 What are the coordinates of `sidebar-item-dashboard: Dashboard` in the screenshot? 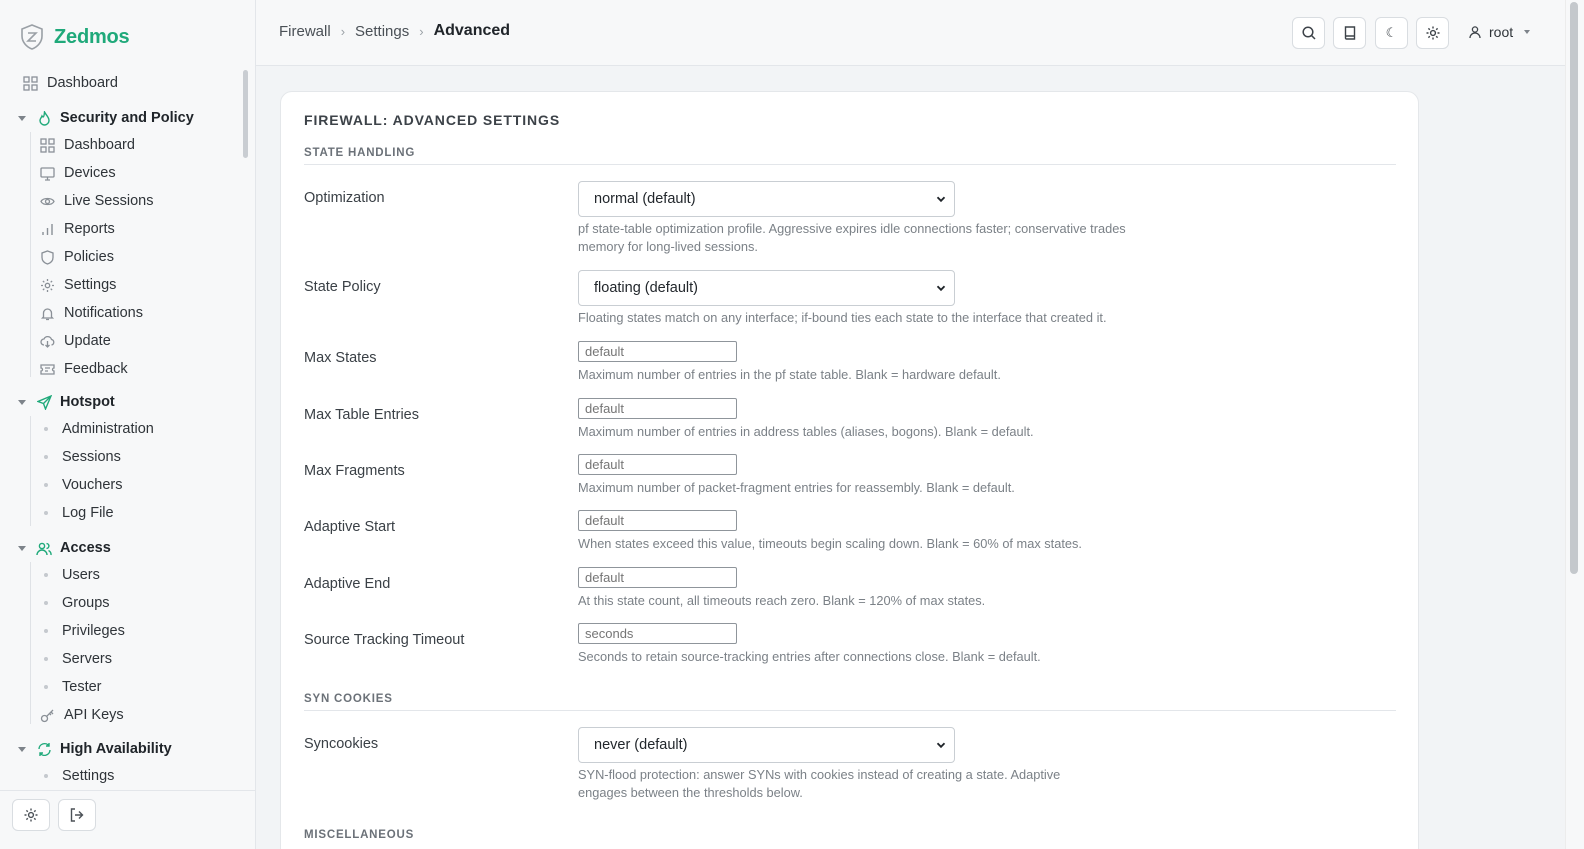 It's located at (70, 83).